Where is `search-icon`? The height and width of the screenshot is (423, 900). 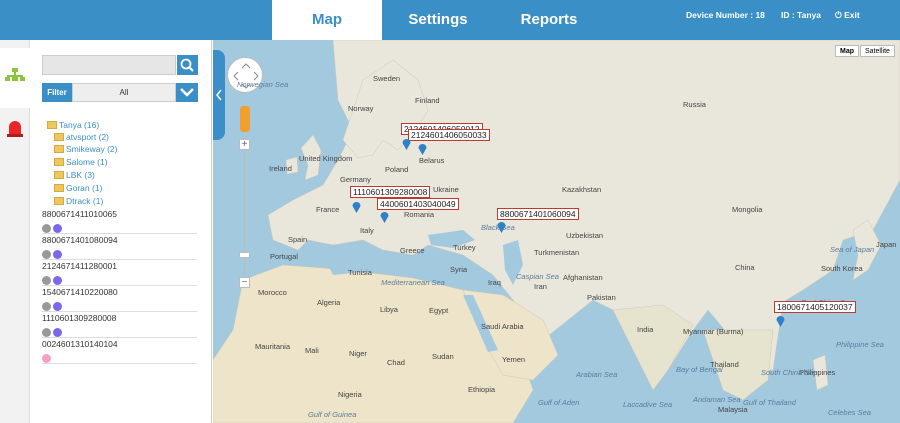
search-icon is located at coordinates (187, 65).